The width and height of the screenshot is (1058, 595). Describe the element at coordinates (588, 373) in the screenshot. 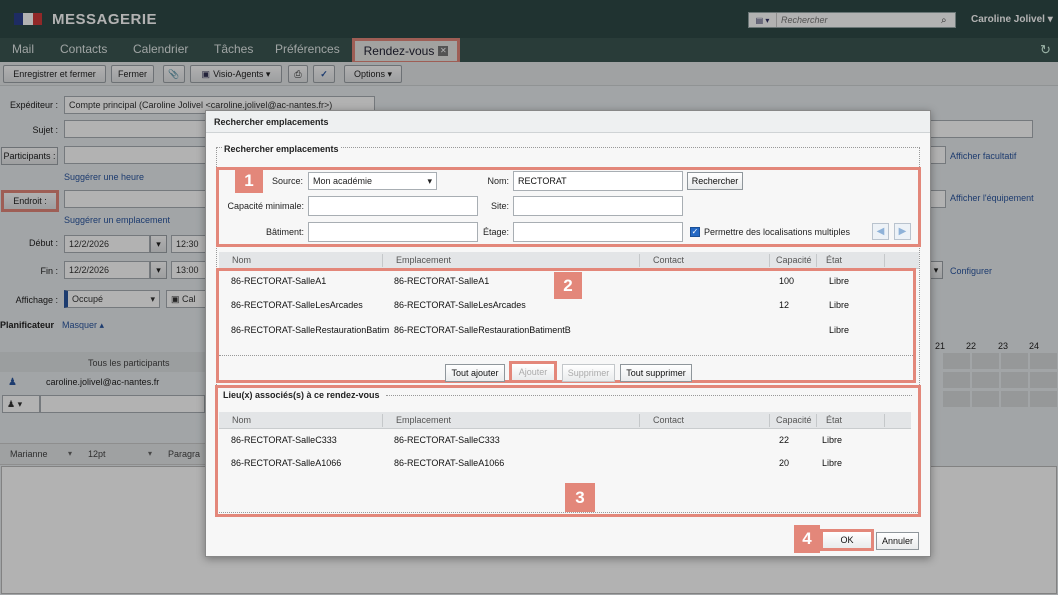

I see `remove-button: Supprimer` at that location.